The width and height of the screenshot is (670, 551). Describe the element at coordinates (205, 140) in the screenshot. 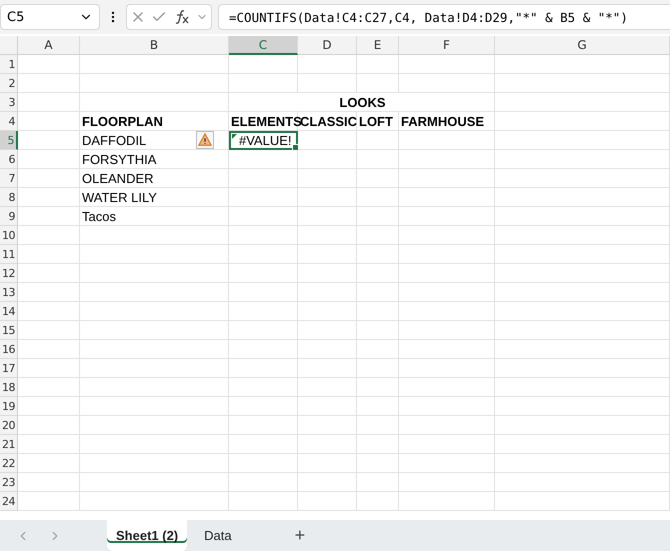

I see `warning-icon` at that location.